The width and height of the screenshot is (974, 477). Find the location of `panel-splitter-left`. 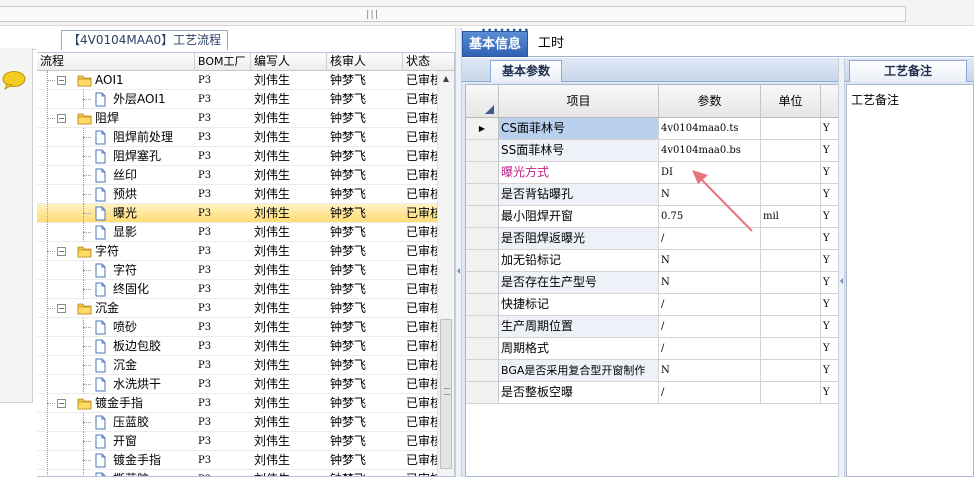

panel-splitter-left is located at coordinates (458, 252).